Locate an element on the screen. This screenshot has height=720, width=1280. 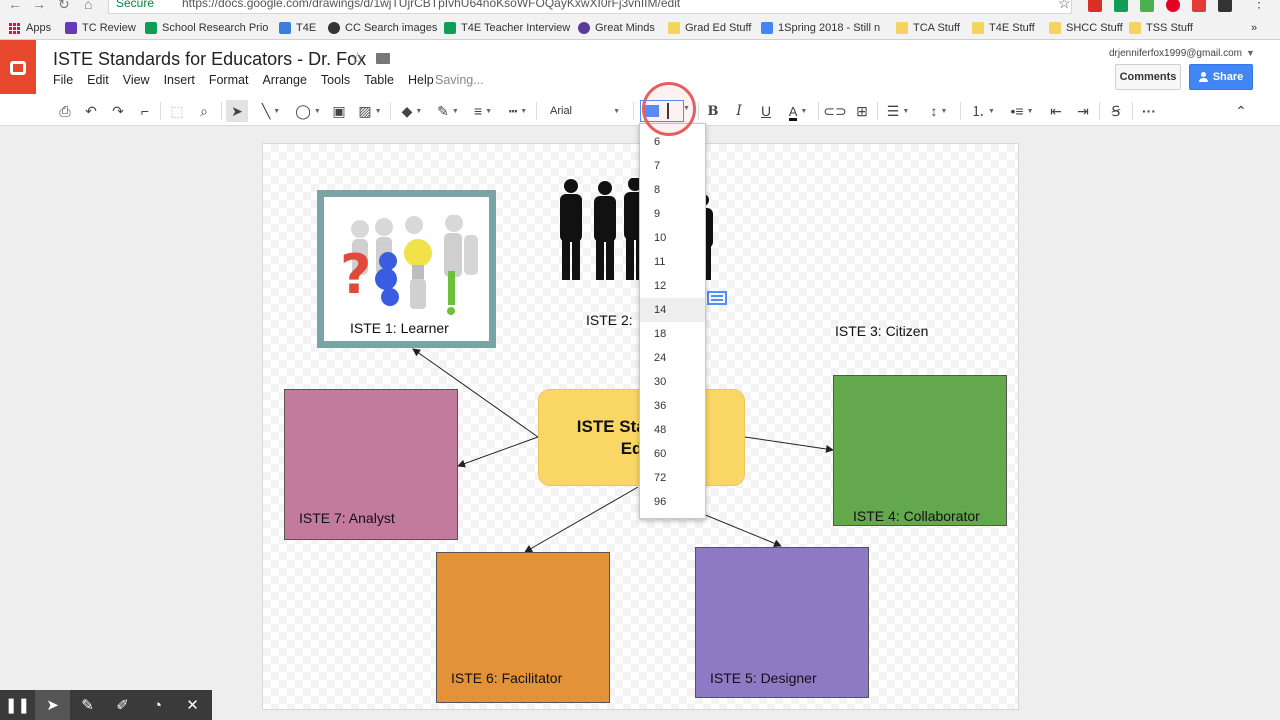
menu-view: View is located at coordinates (136, 80).